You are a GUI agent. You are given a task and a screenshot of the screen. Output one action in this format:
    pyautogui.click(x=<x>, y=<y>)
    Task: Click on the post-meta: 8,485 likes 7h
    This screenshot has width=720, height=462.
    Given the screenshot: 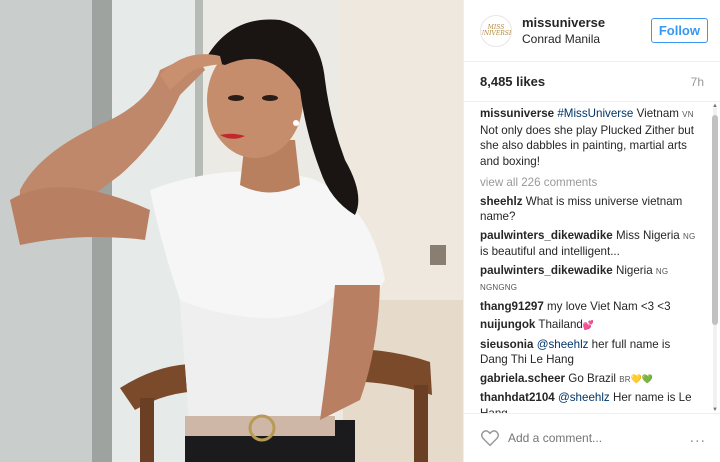 What is the action you would take?
    pyautogui.click(x=592, y=82)
    